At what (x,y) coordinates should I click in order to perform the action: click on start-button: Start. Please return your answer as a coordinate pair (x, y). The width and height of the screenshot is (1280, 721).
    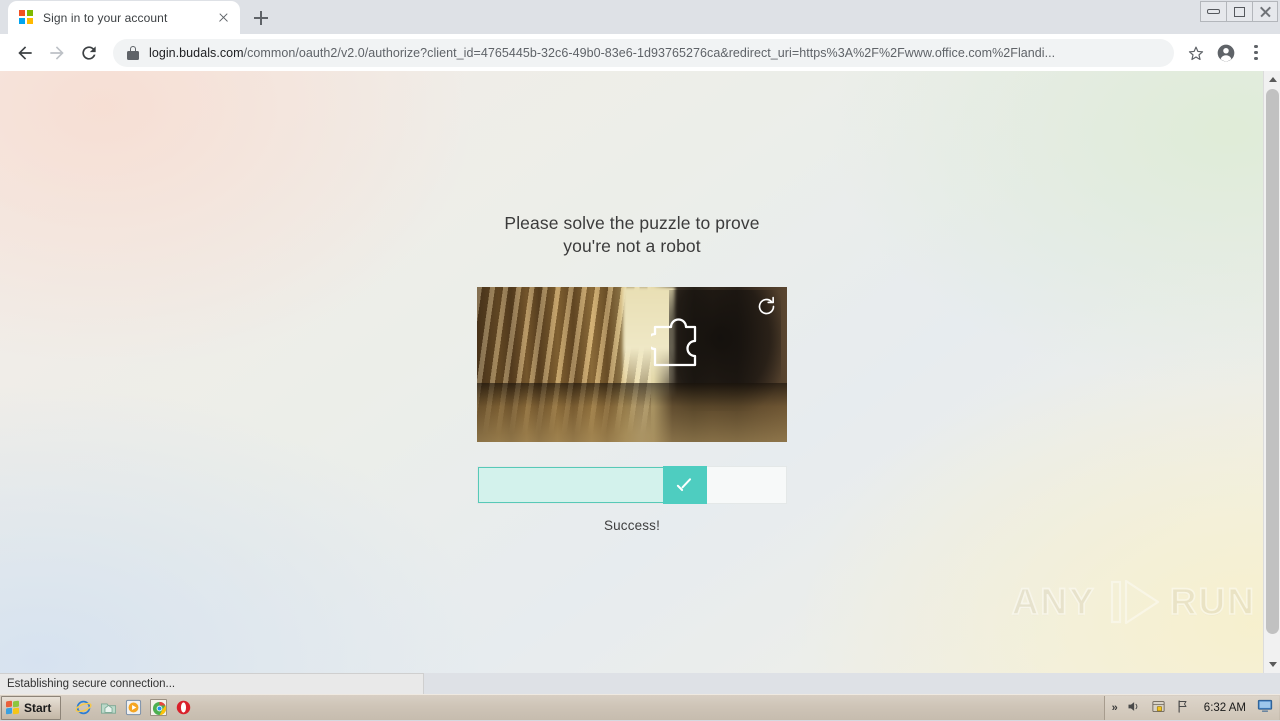
    Looking at the image, I should click on (31, 708).